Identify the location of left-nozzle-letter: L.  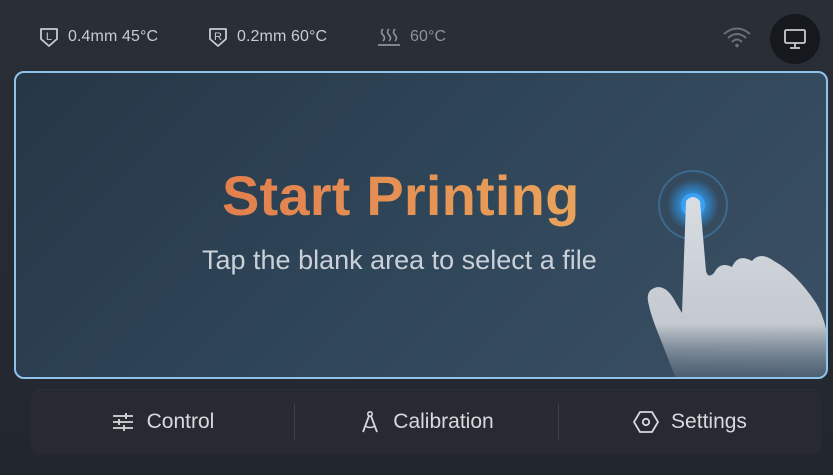
(49, 37).